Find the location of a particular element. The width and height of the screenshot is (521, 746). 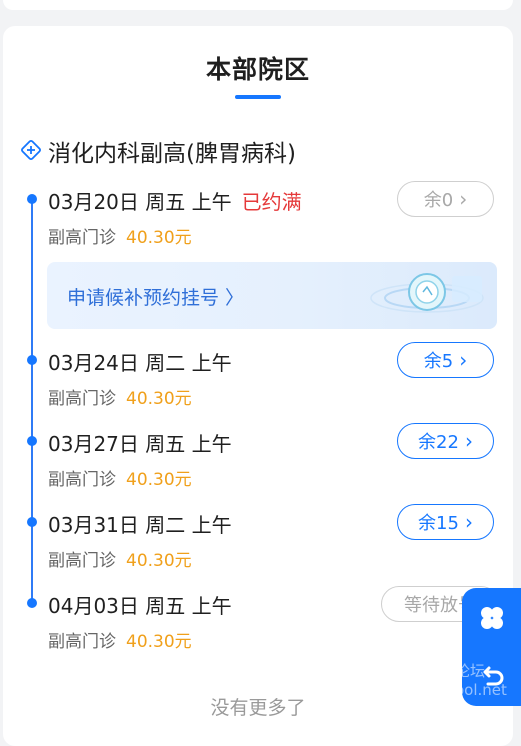

remaining-button: 余22 › is located at coordinates (445, 441).